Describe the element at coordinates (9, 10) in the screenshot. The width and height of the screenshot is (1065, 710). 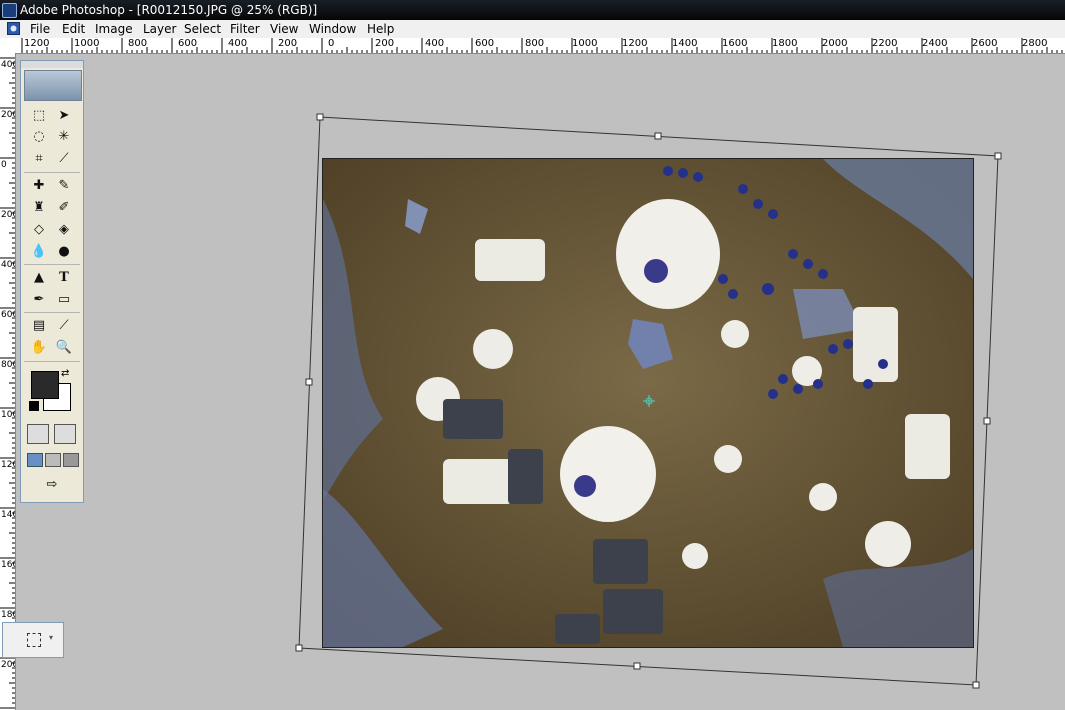
I see `photoshop-app-icon` at that location.